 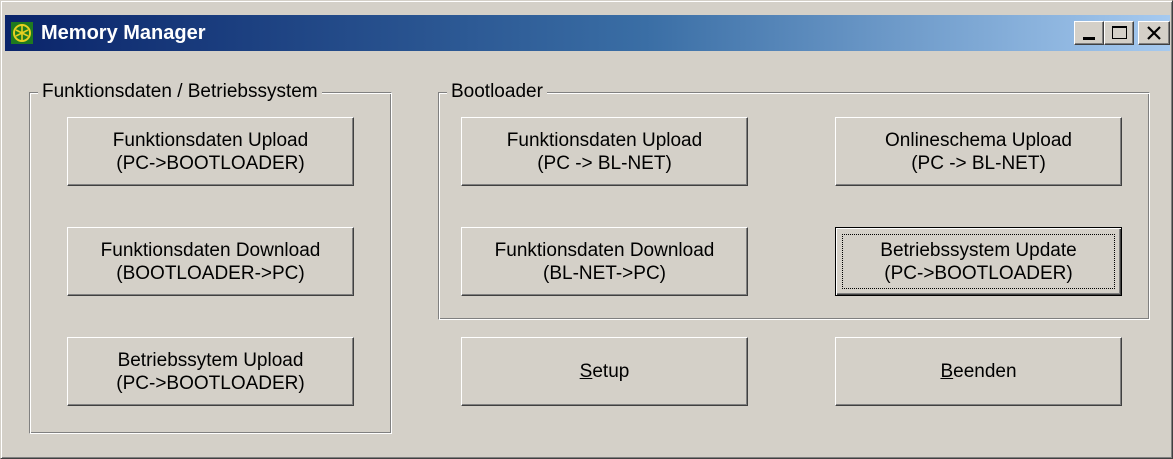 I want to click on funktionsdaten-download-blnet-button: Funktionsdaten Download (BL-NET->PC), so click(x=604, y=261).